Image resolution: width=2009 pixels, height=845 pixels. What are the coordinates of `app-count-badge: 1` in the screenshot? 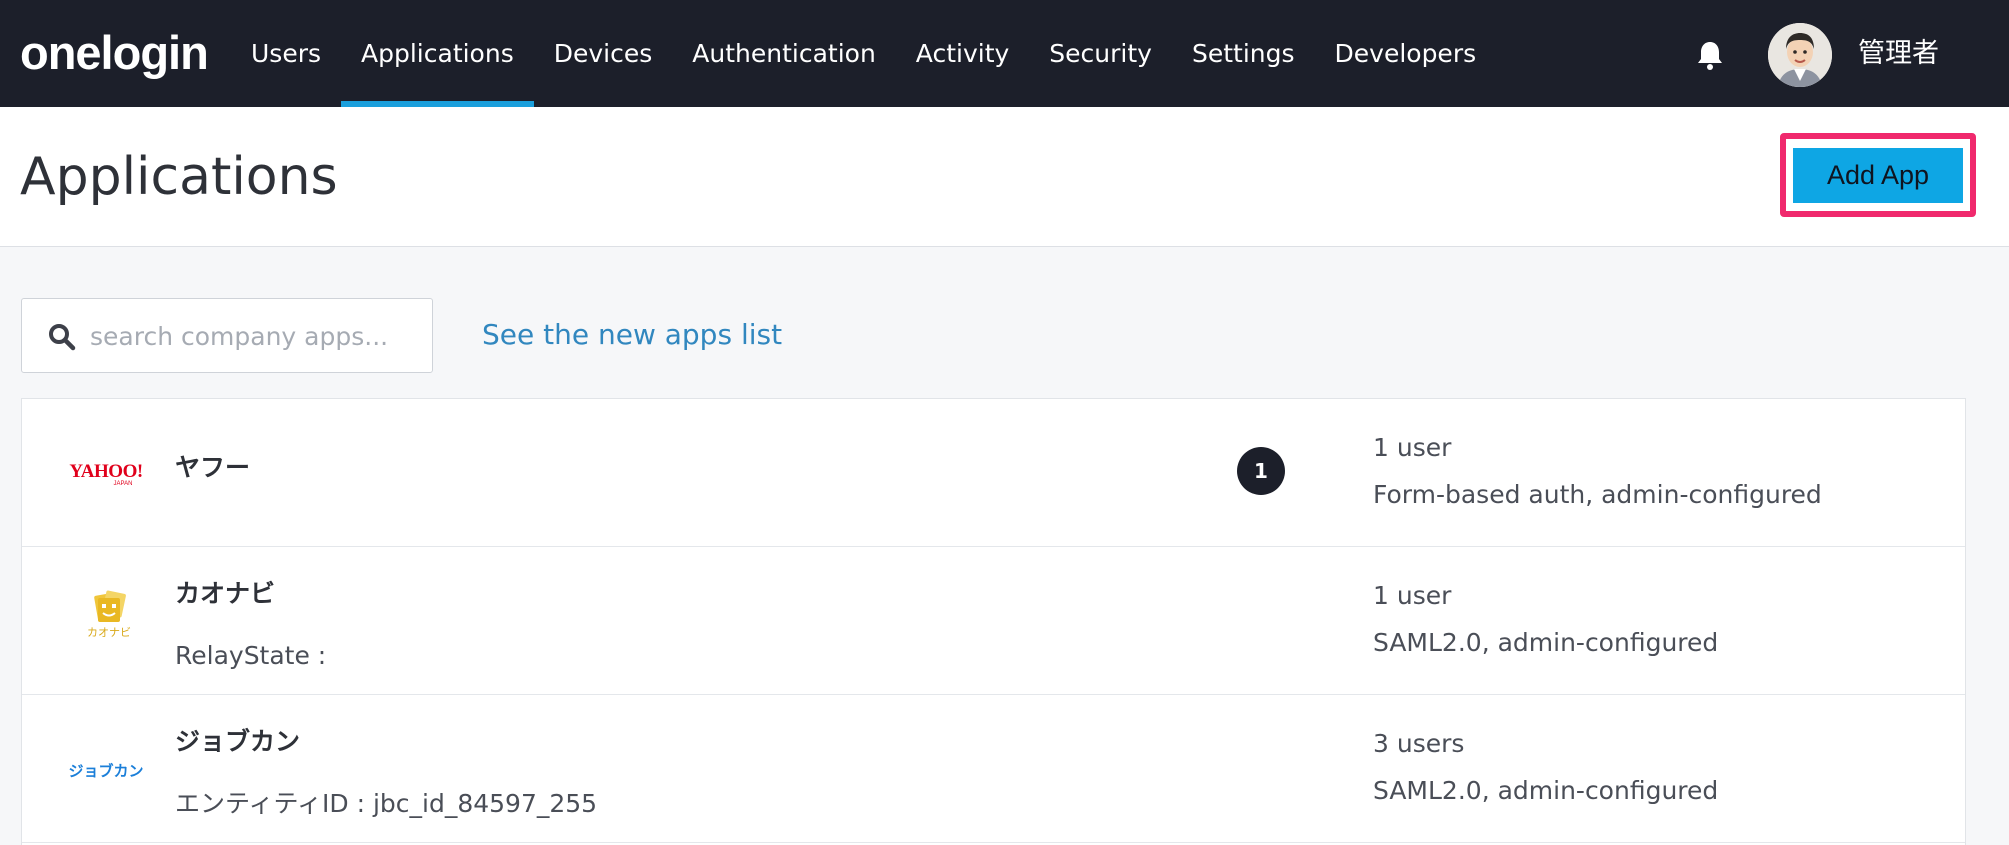 It's located at (1261, 471).